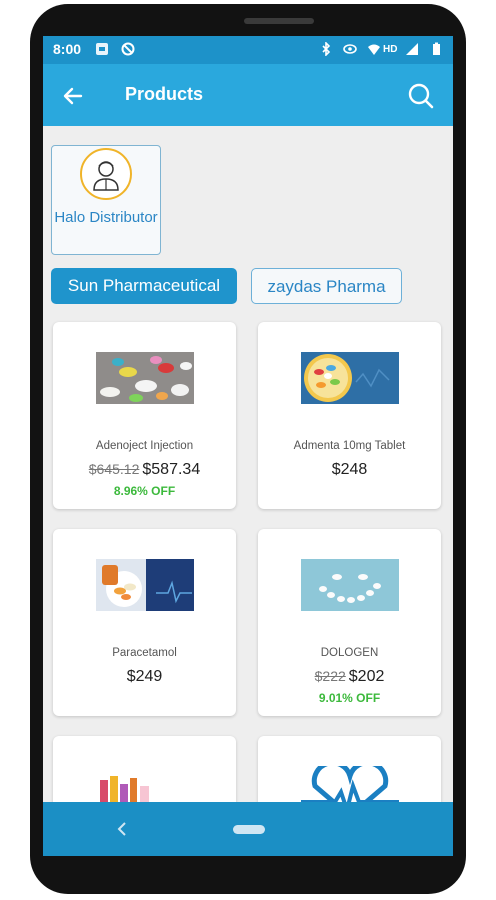 The image size is (496, 900). I want to click on distributor-name: Halo Distributor, so click(106, 217).